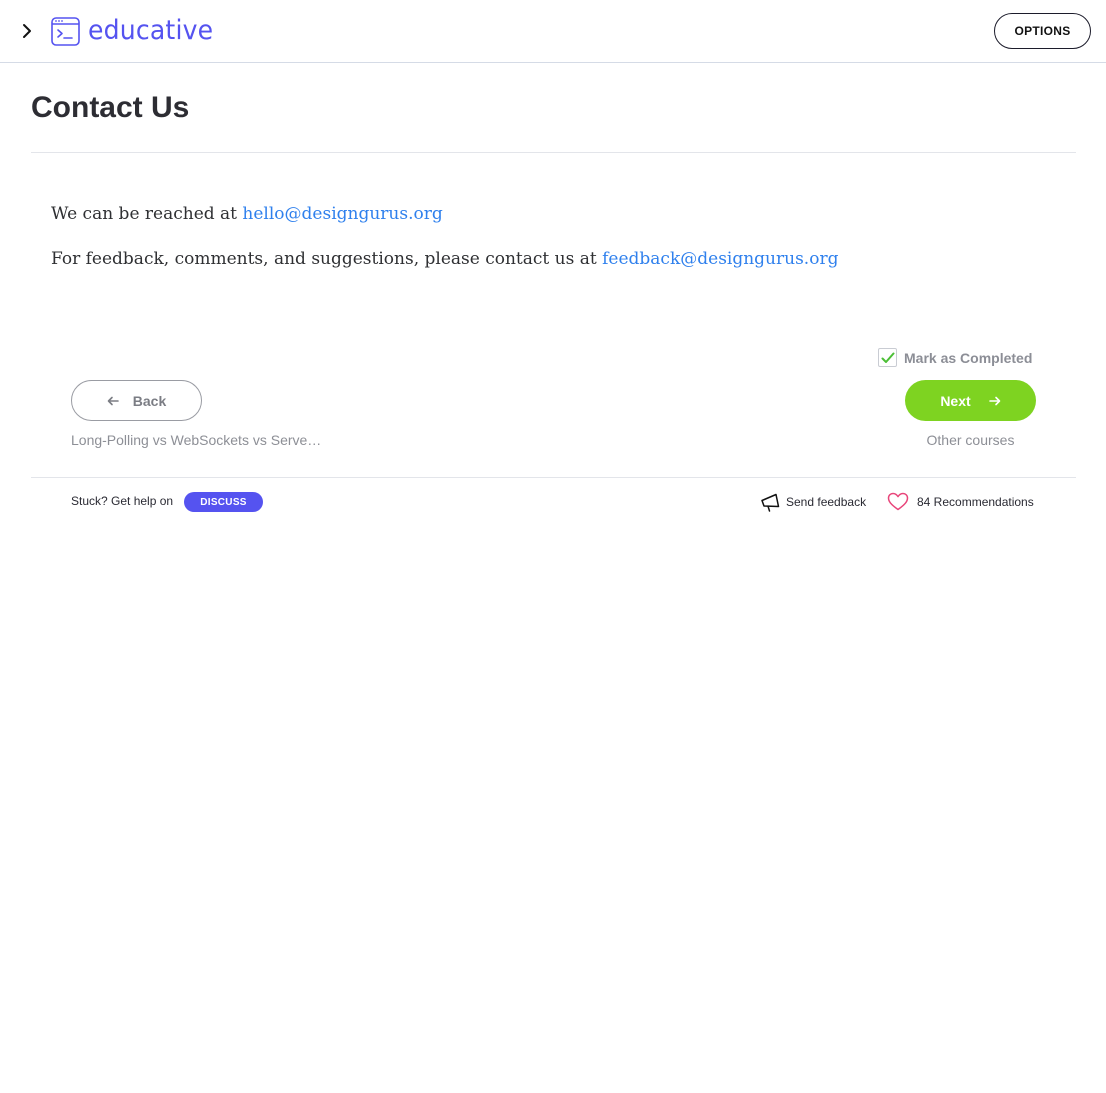 The image size is (1106, 1093). What do you see at coordinates (110, 107) in the screenshot?
I see `page-title: Contact Us` at bounding box center [110, 107].